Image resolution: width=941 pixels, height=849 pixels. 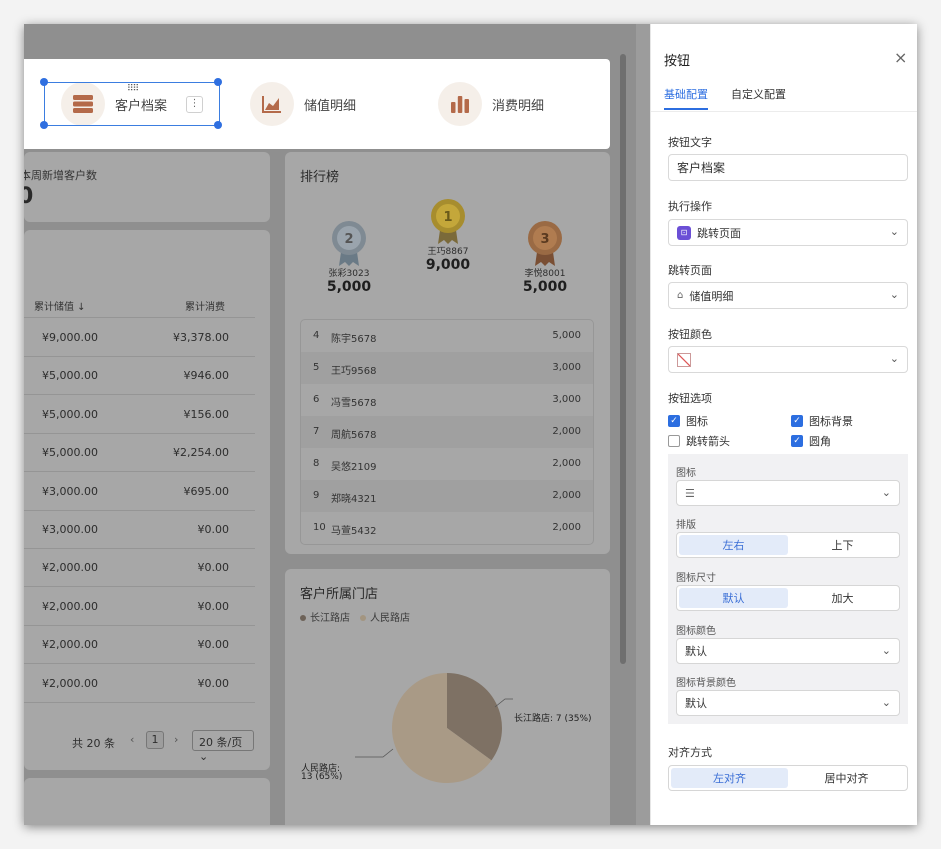 What do you see at coordinates (842, 545) in the screenshot?
I see `layout-top-bottom: 上下` at bounding box center [842, 545].